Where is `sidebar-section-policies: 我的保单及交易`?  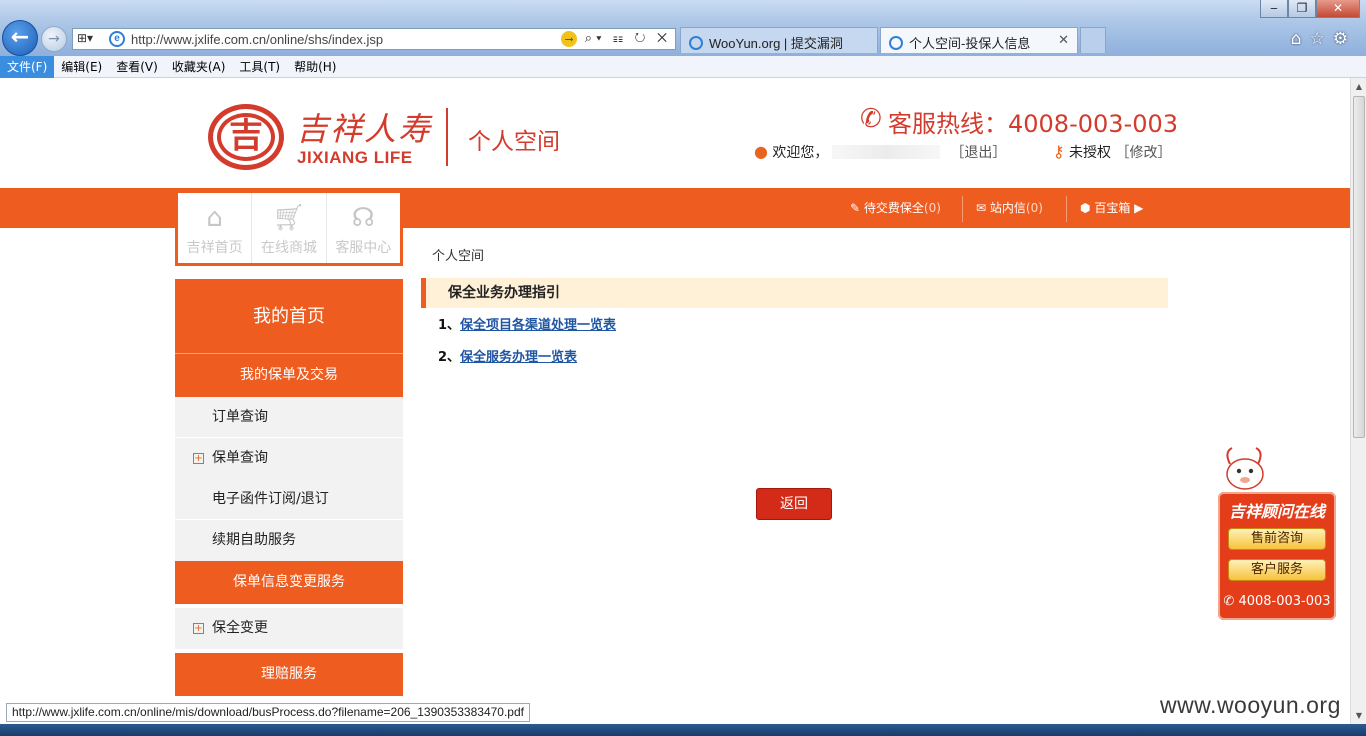 sidebar-section-policies: 我的保单及交易 is located at coordinates (289, 375).